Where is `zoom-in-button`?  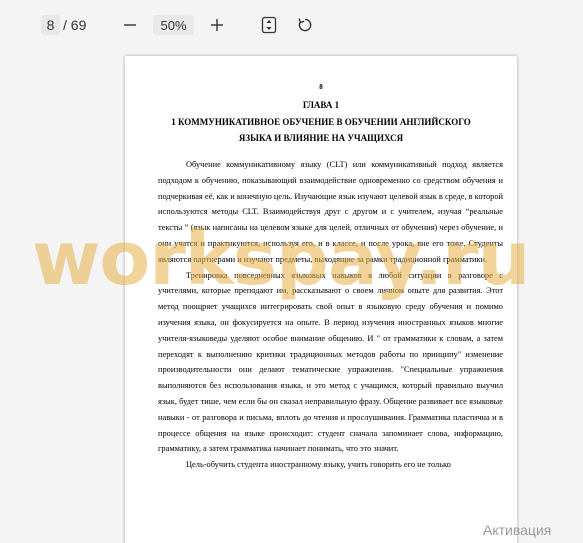 zoom-in-button is located at coordinates (217, 25).